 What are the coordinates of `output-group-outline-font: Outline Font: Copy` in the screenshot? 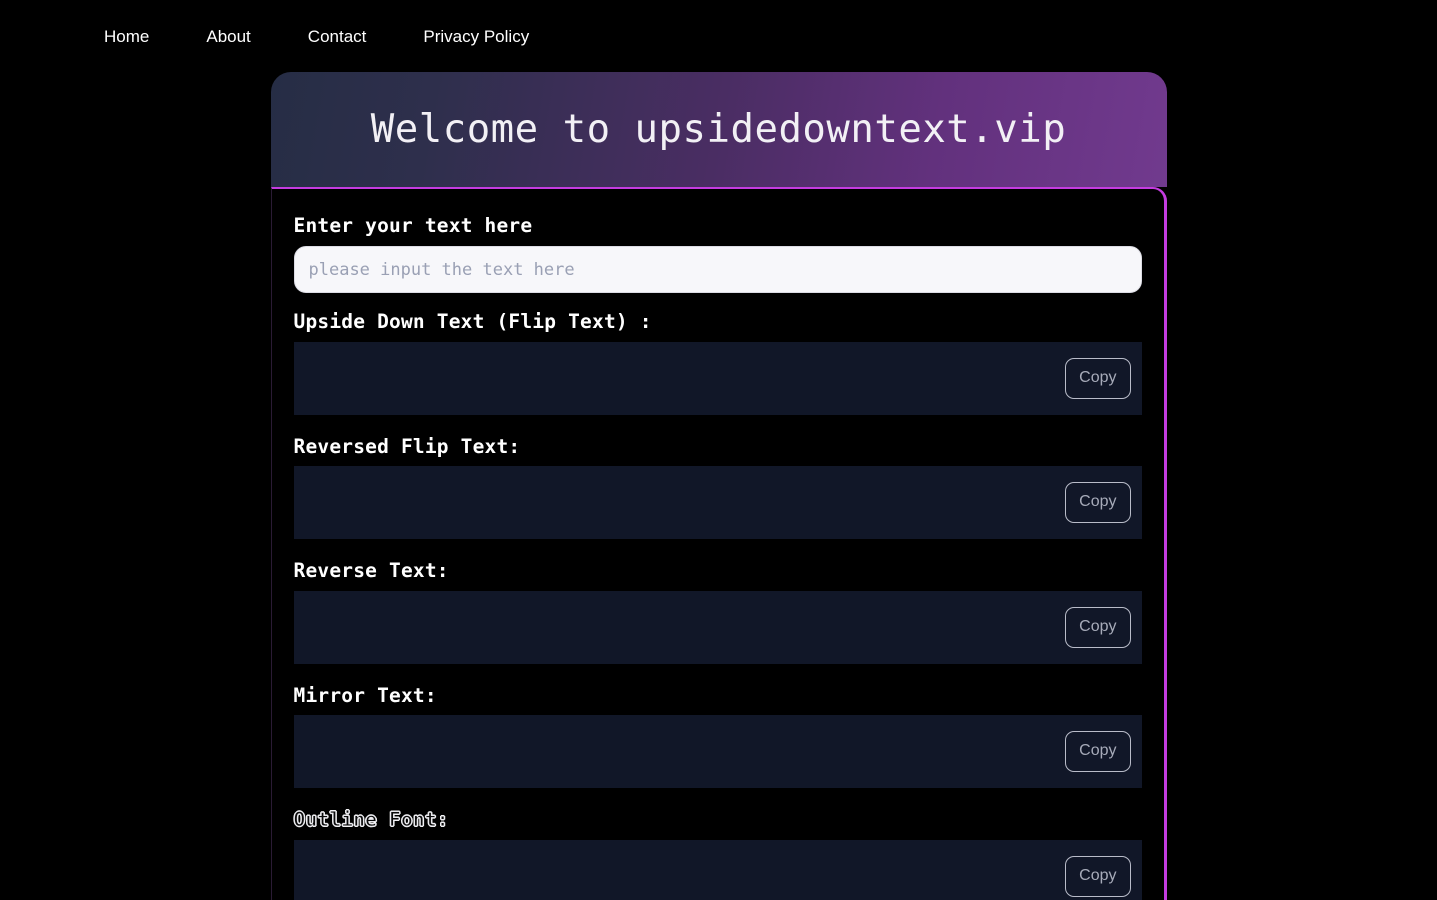 It's located at (717, 854).